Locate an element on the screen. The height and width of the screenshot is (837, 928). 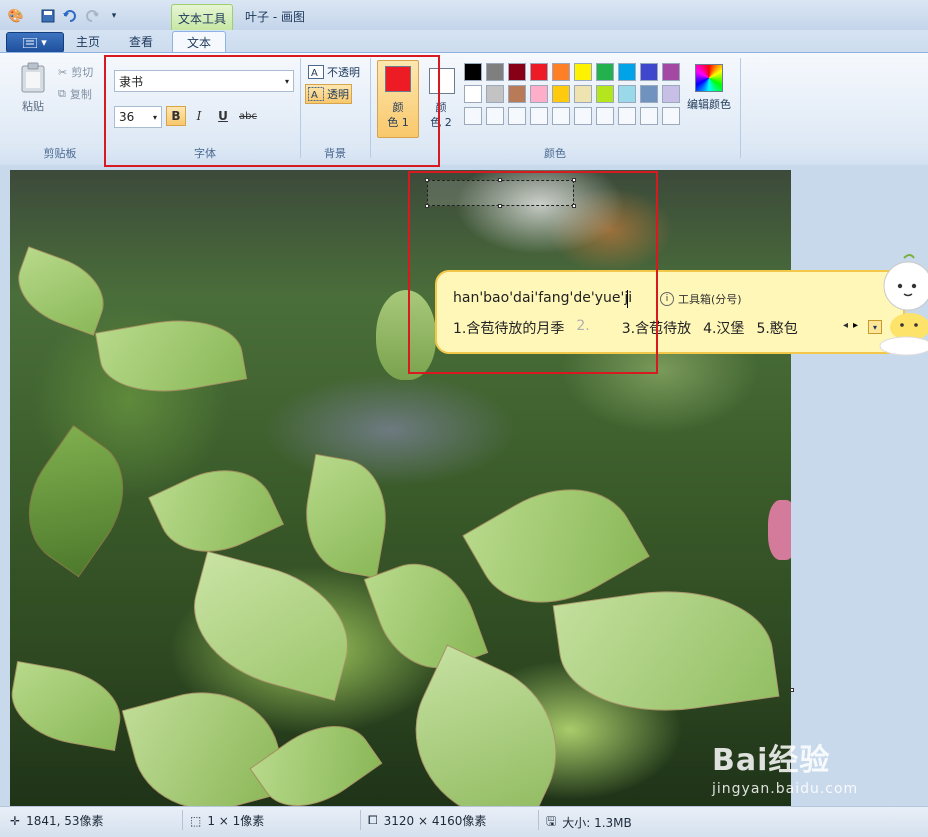
paste-label: 粘贴 is located at coordinates (33, 106).